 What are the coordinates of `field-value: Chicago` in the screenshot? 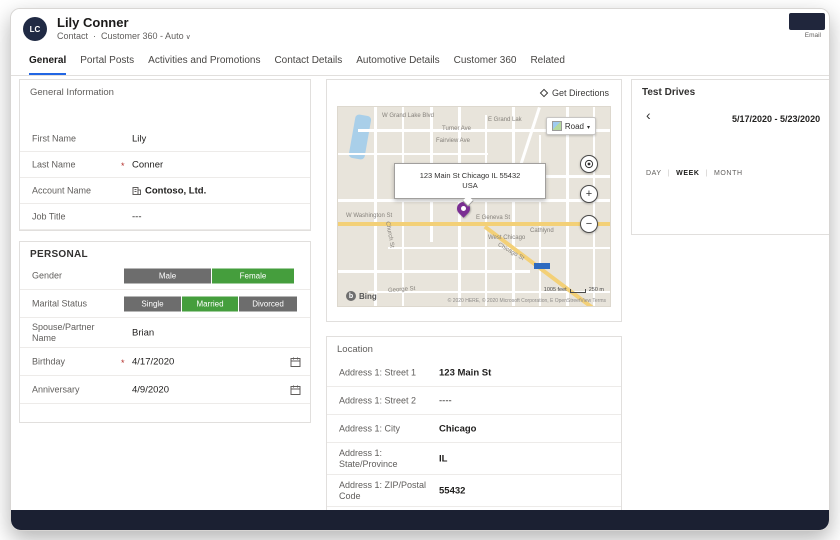 It's located at (457, 428).